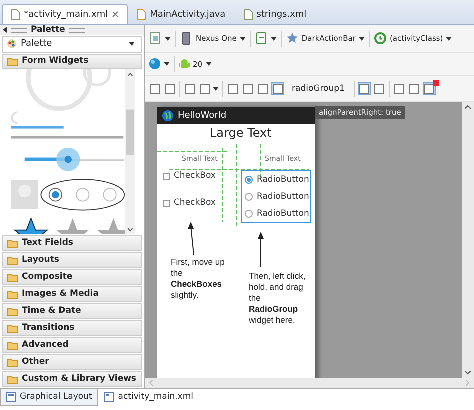  What do you see at coordinates (468, 107) in the screenshot?
I see `scroll-up-icon` at bounding box center [468, 107].